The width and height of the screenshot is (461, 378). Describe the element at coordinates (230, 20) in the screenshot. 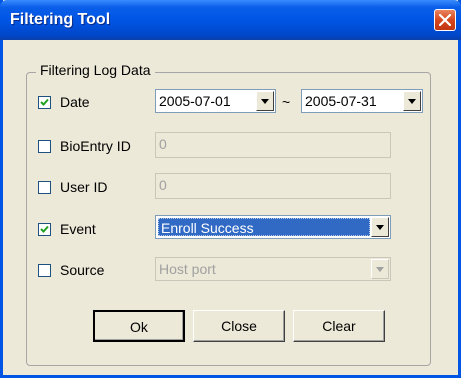

I see `title-bar: Filtering Tool` at that location.